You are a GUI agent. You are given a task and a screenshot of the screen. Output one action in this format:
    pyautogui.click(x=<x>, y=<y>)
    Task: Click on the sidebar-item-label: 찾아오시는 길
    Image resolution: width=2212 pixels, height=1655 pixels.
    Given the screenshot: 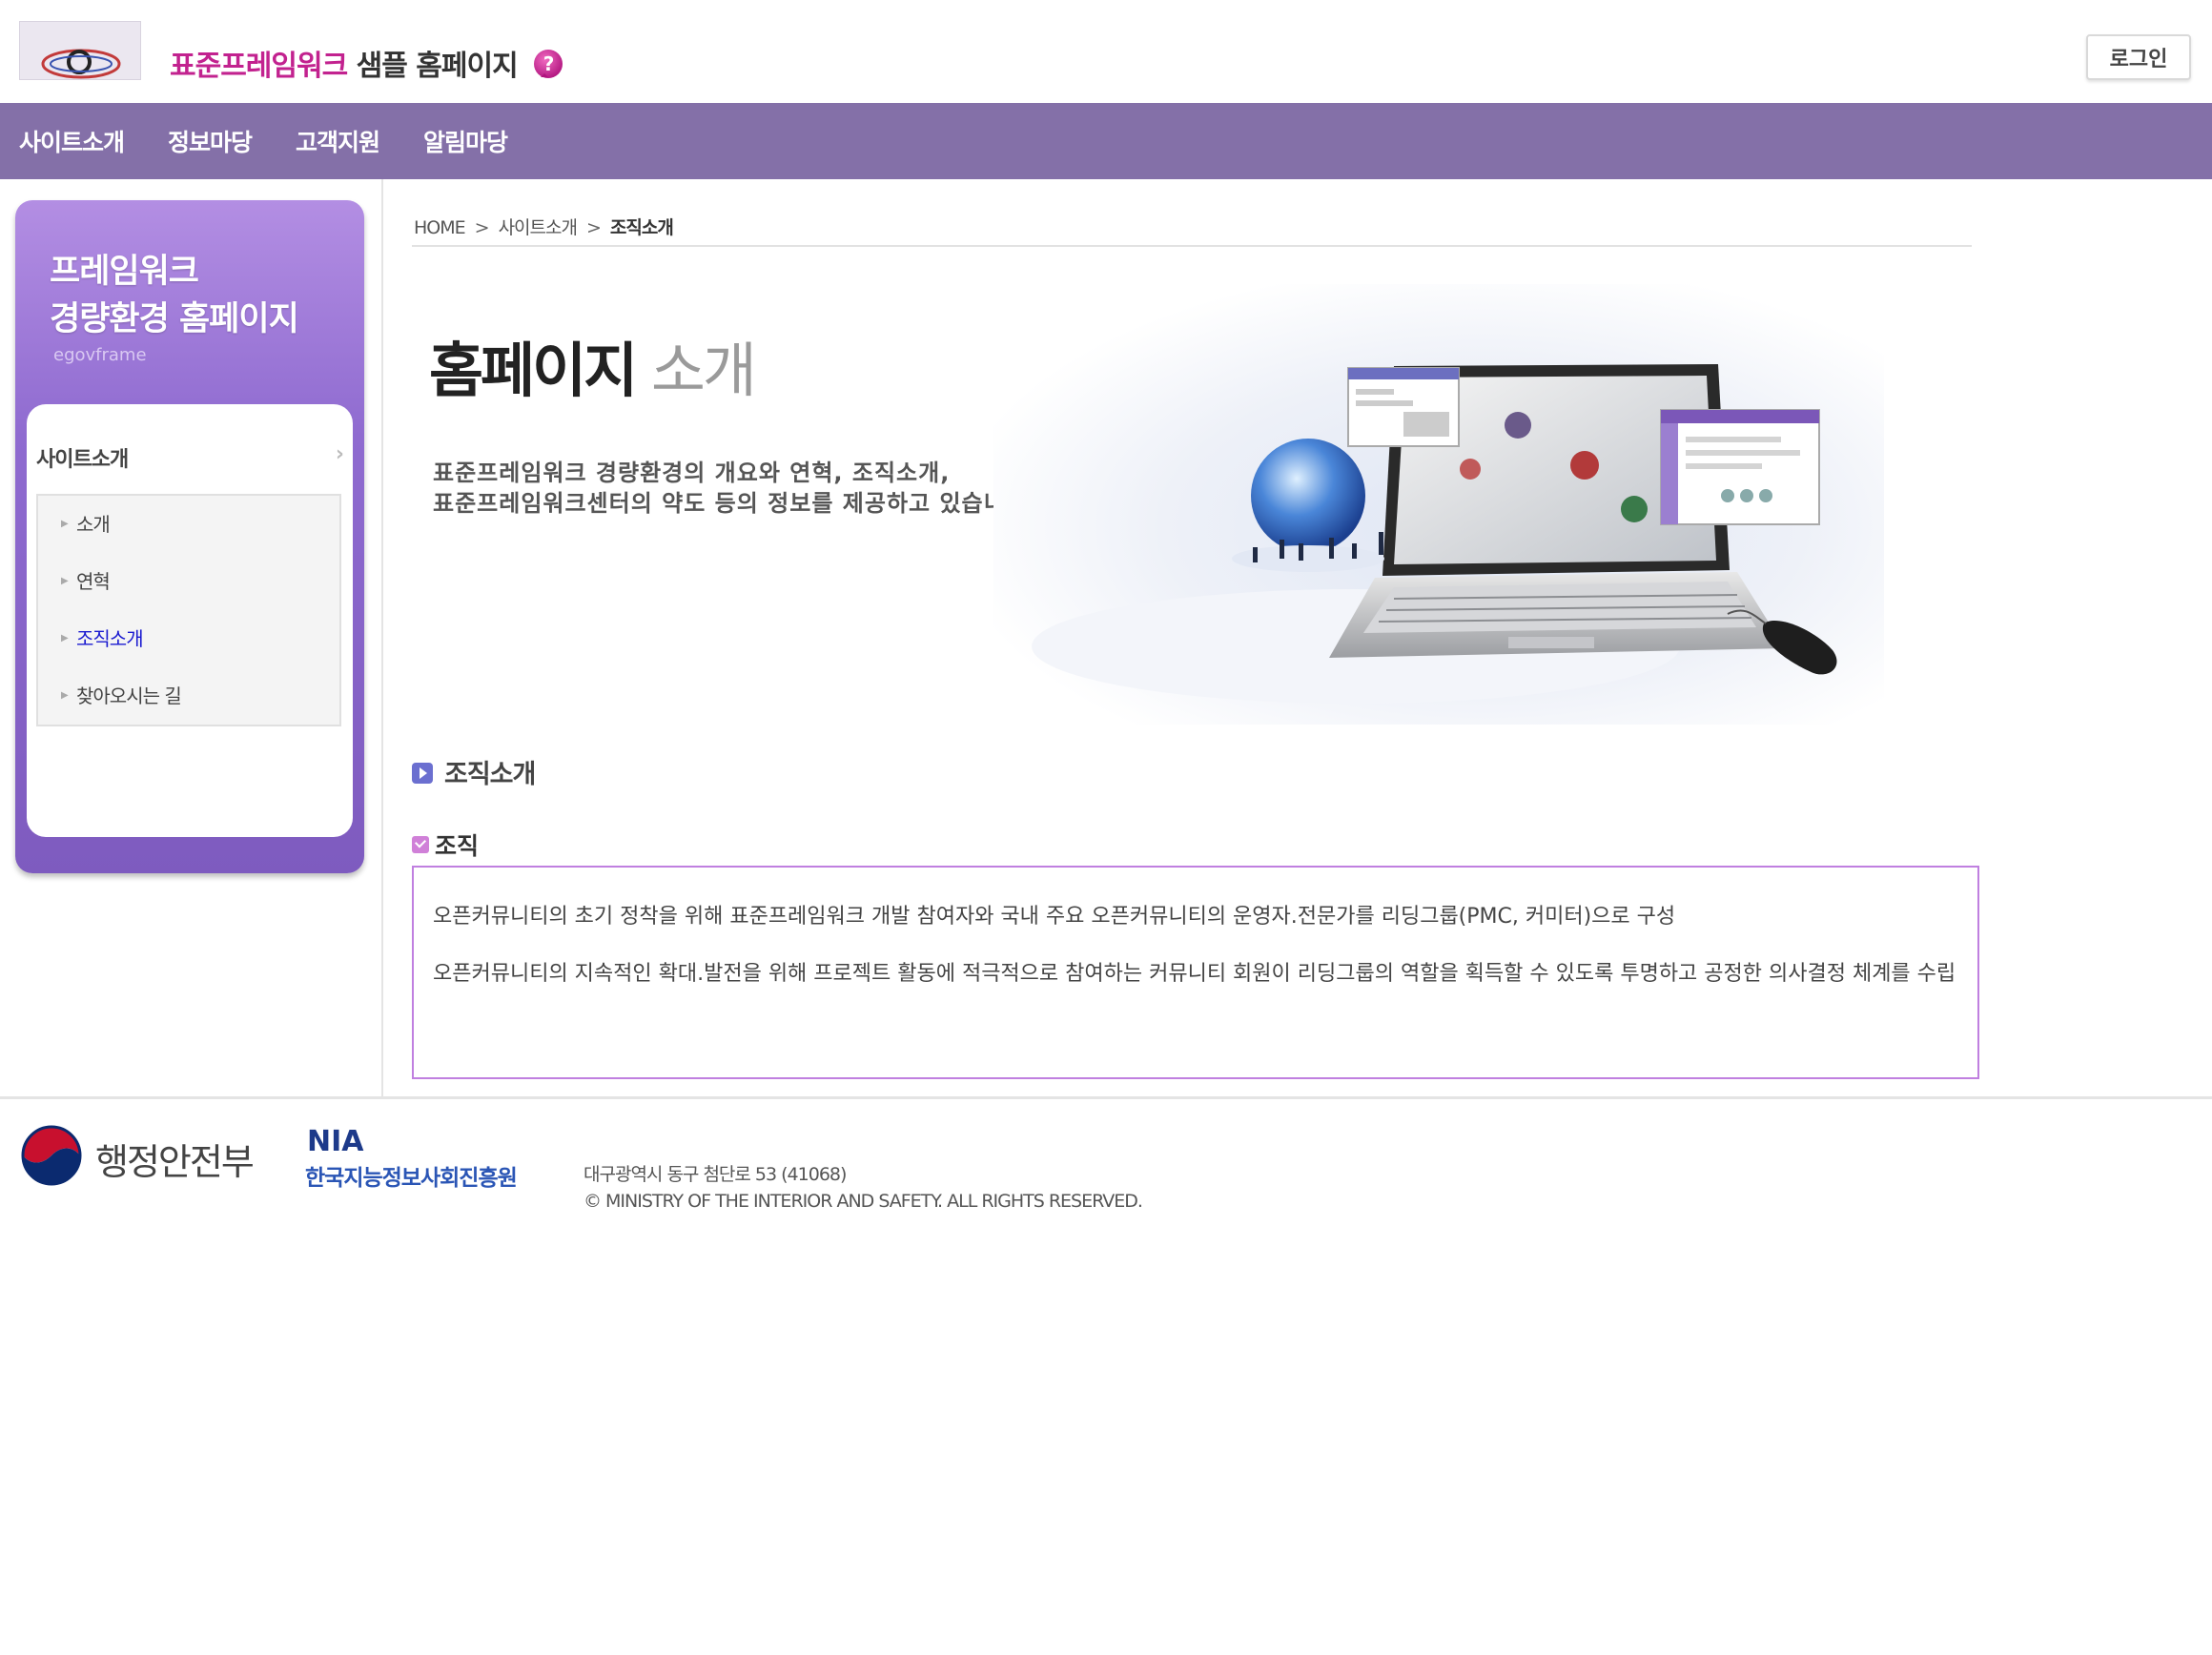 What is the action you would take?
    pyautogui.click(x=129, y=695)
    